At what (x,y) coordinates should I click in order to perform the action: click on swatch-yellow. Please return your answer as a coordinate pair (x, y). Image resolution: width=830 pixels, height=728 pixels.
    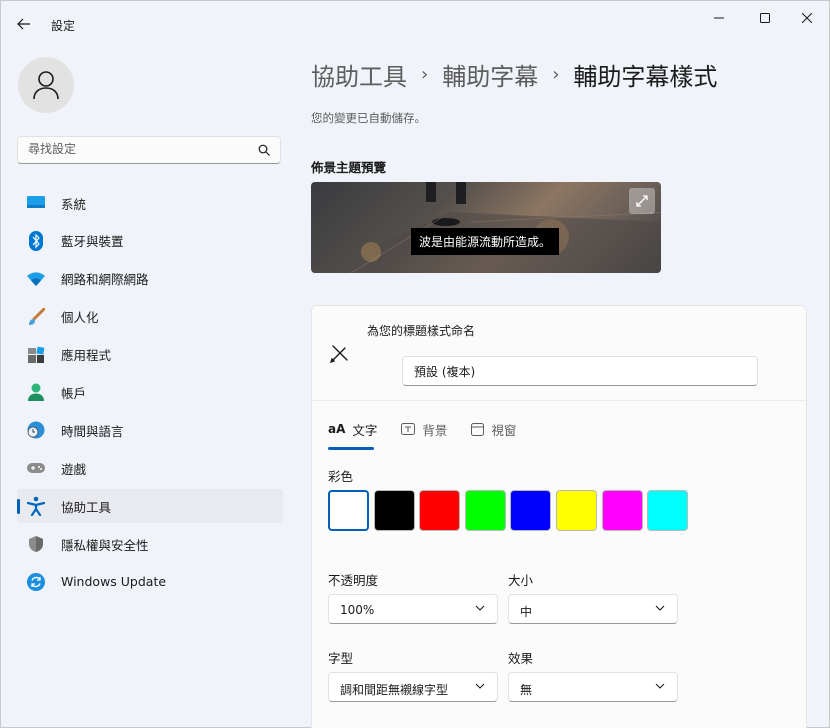
    Looking at the image, I should click on (576, 510).